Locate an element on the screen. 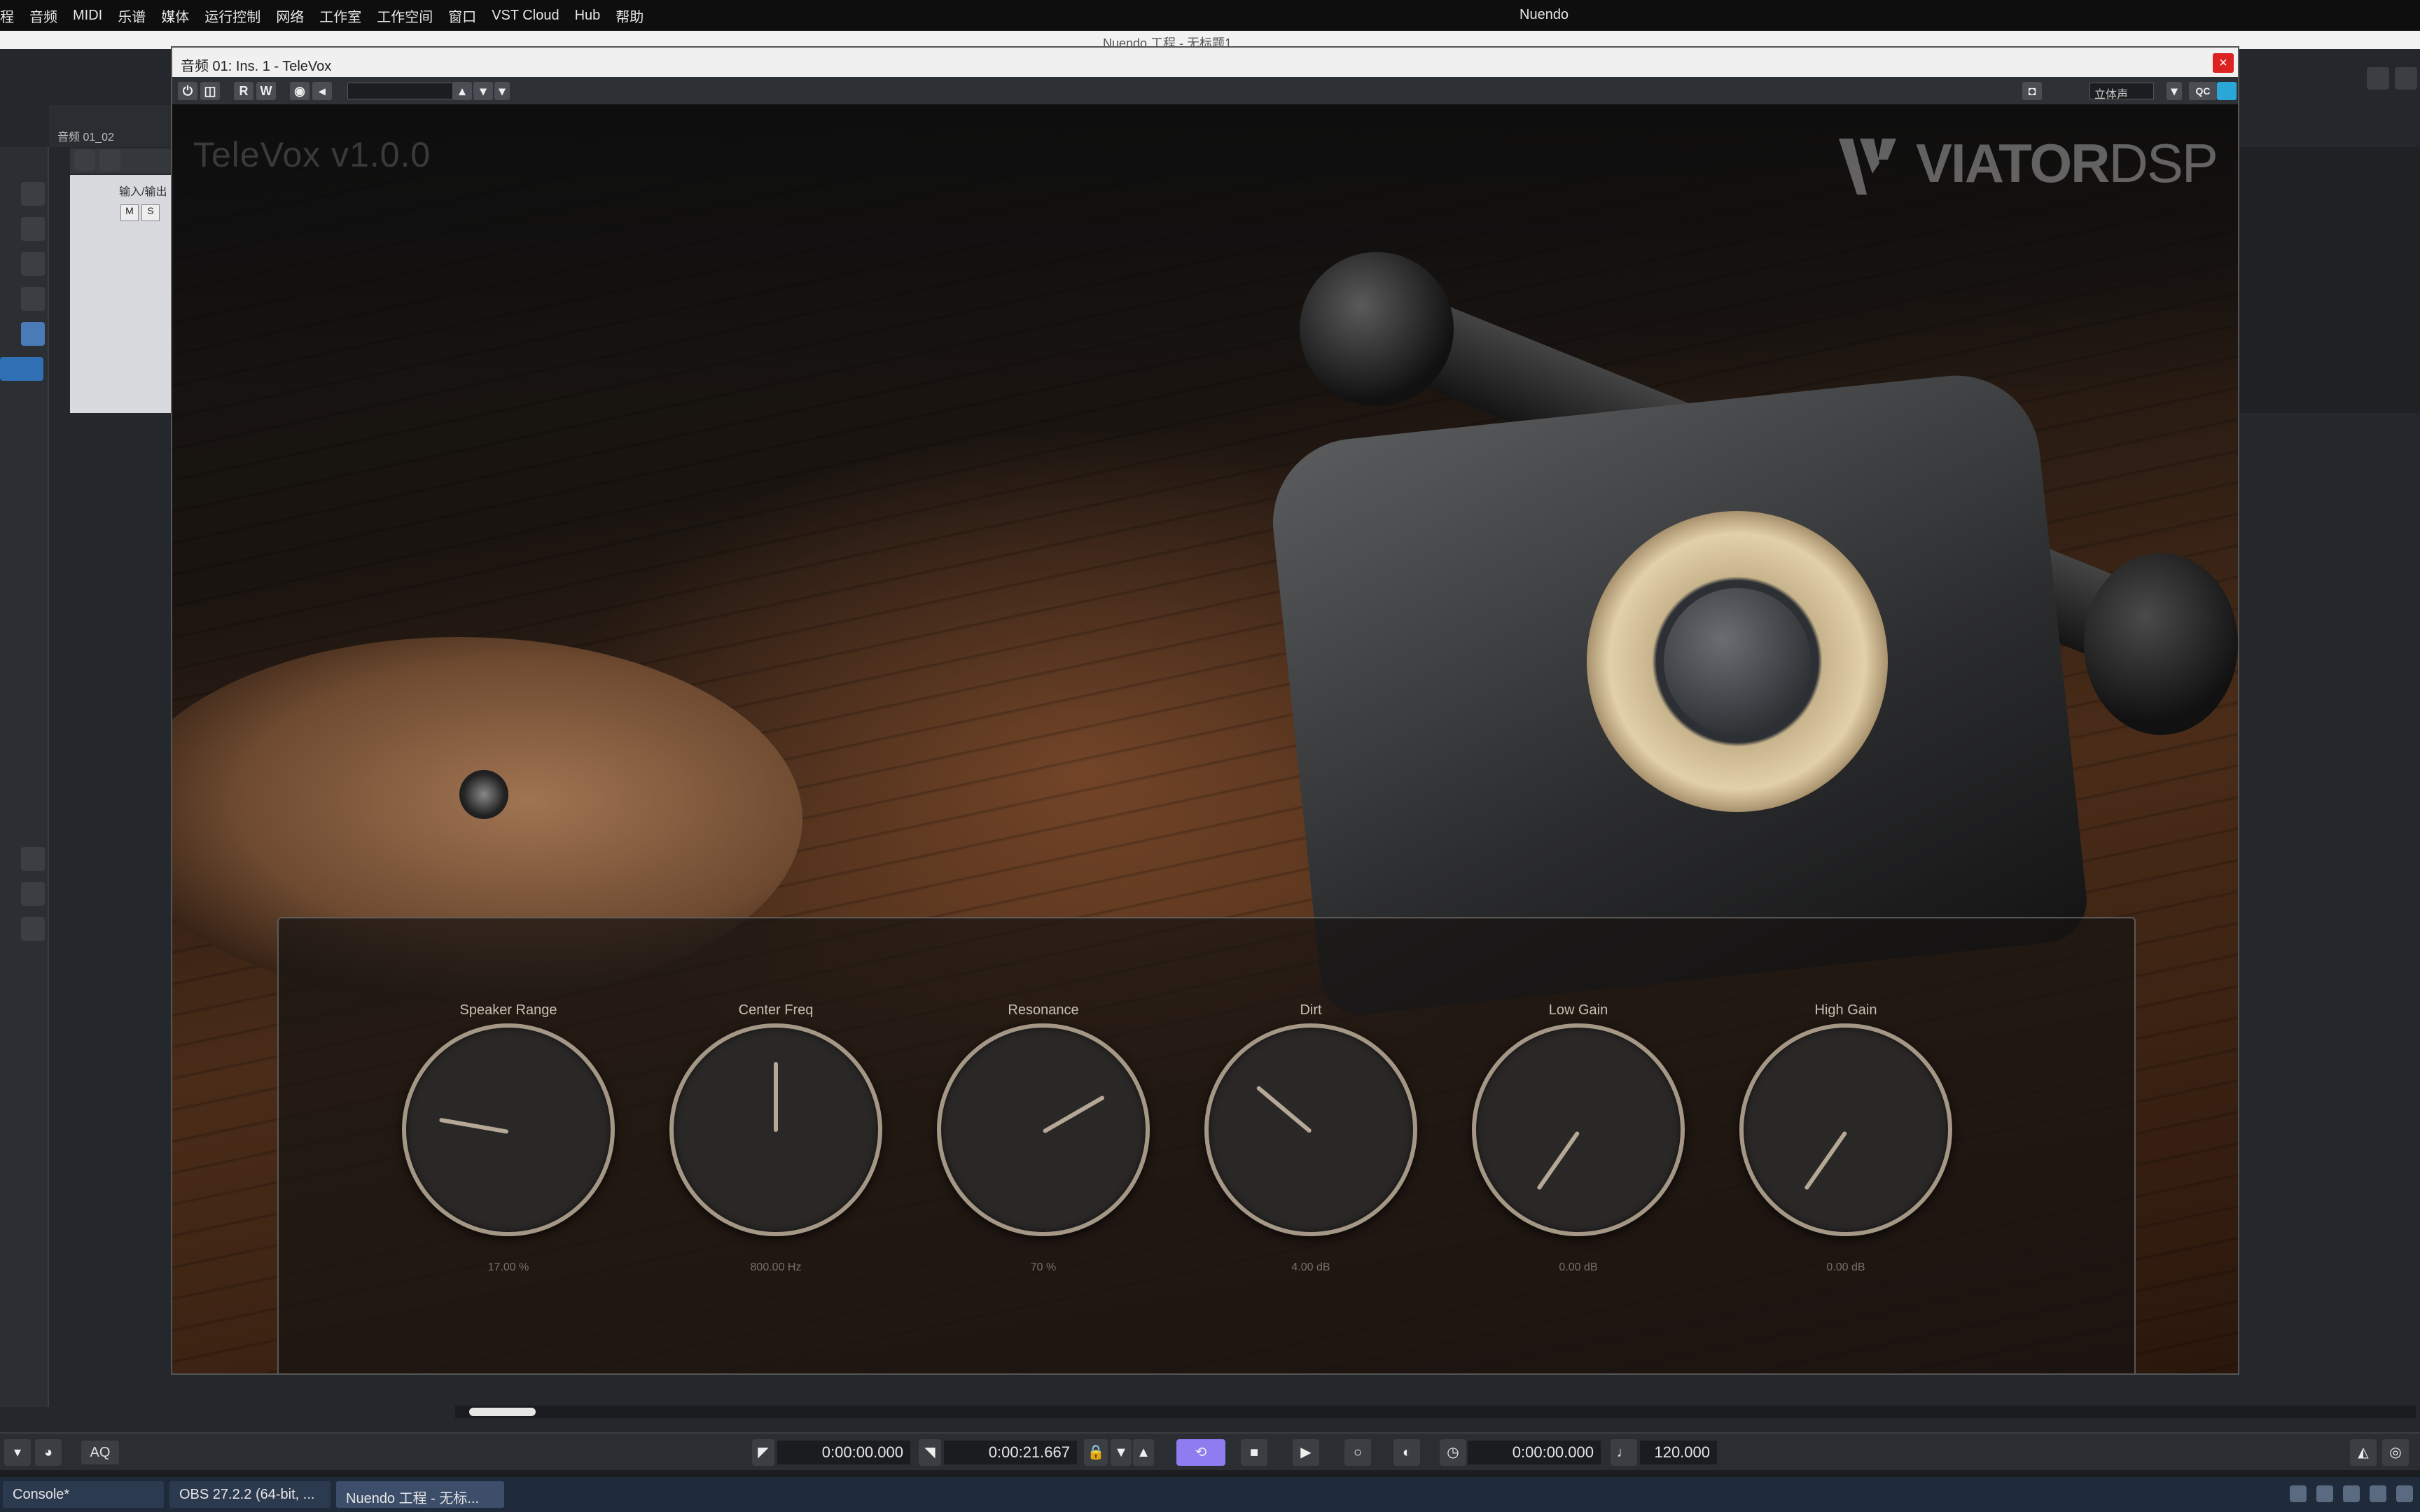 The width and height of the screenshot is (2420, 1512). compare-icon: ◉ is located at coordinates (300, 91).